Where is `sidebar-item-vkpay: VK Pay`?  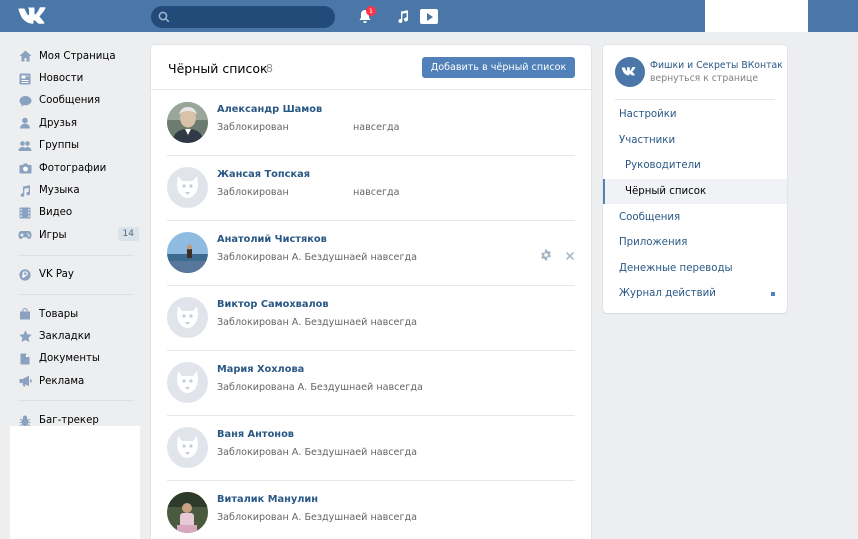
sidebar-item-vkpay: VK Pay is located at coordinates (75, 275).